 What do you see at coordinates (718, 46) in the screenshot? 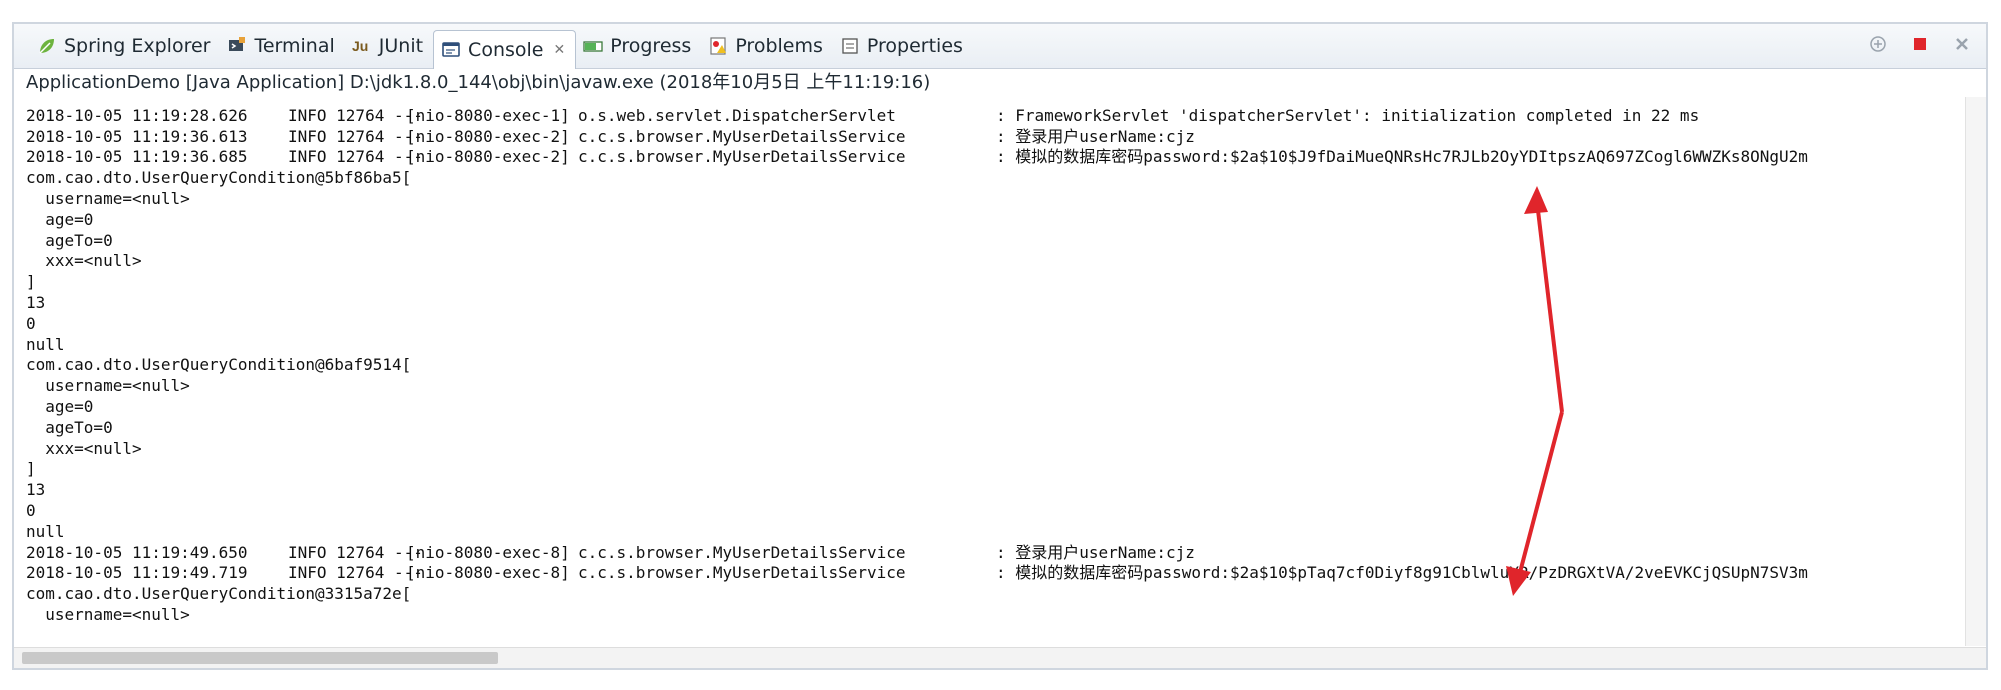
I see `problems-icon` at bounding box center [718, 46].